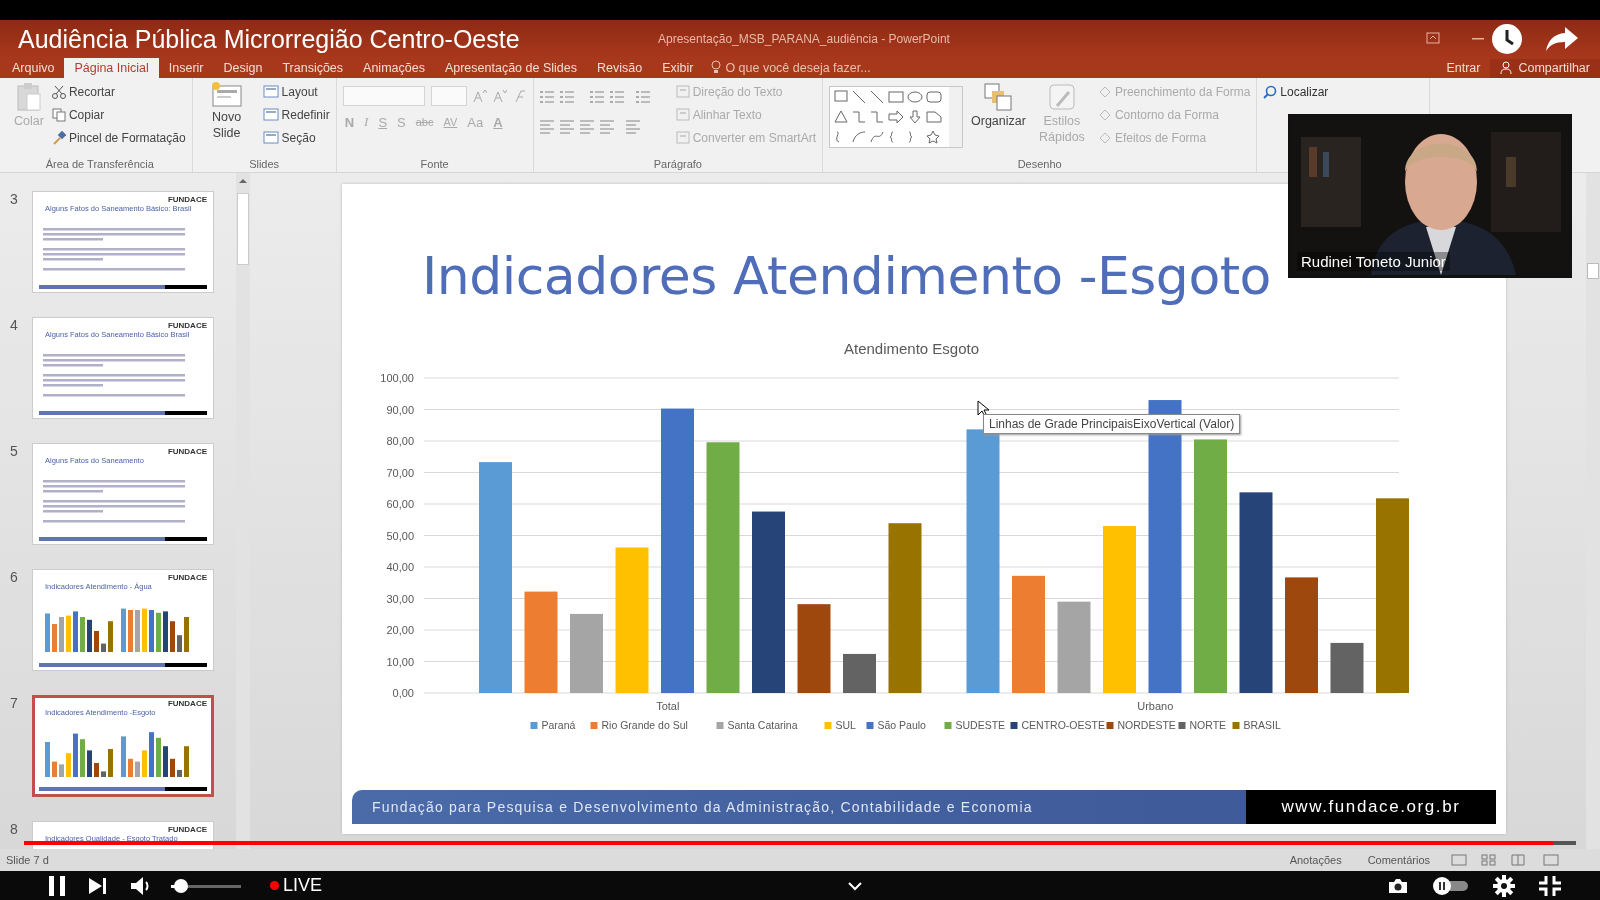 This screenshot has width=1600, height=900. What do you see at coordinates (296, 885) in the screenshot?
I see `live-indicator: LIVE` at bounding box center [296, 885].